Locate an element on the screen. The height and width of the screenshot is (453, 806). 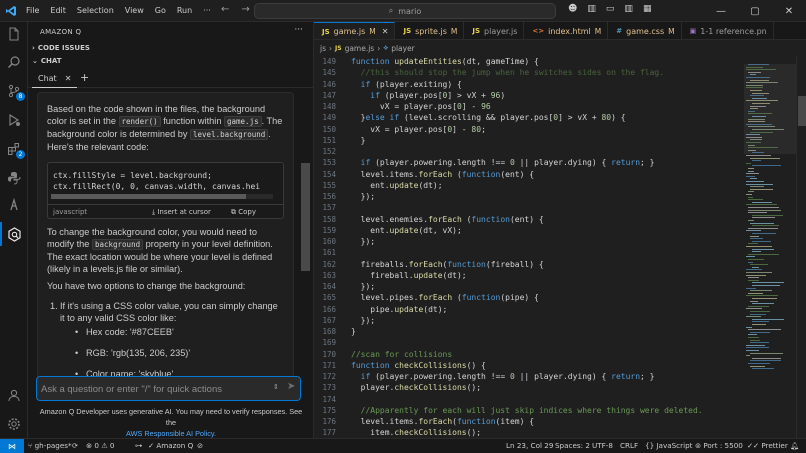
problems-status: ⊗ 0 ⚠ 0 is located at coordinates (100, 445).